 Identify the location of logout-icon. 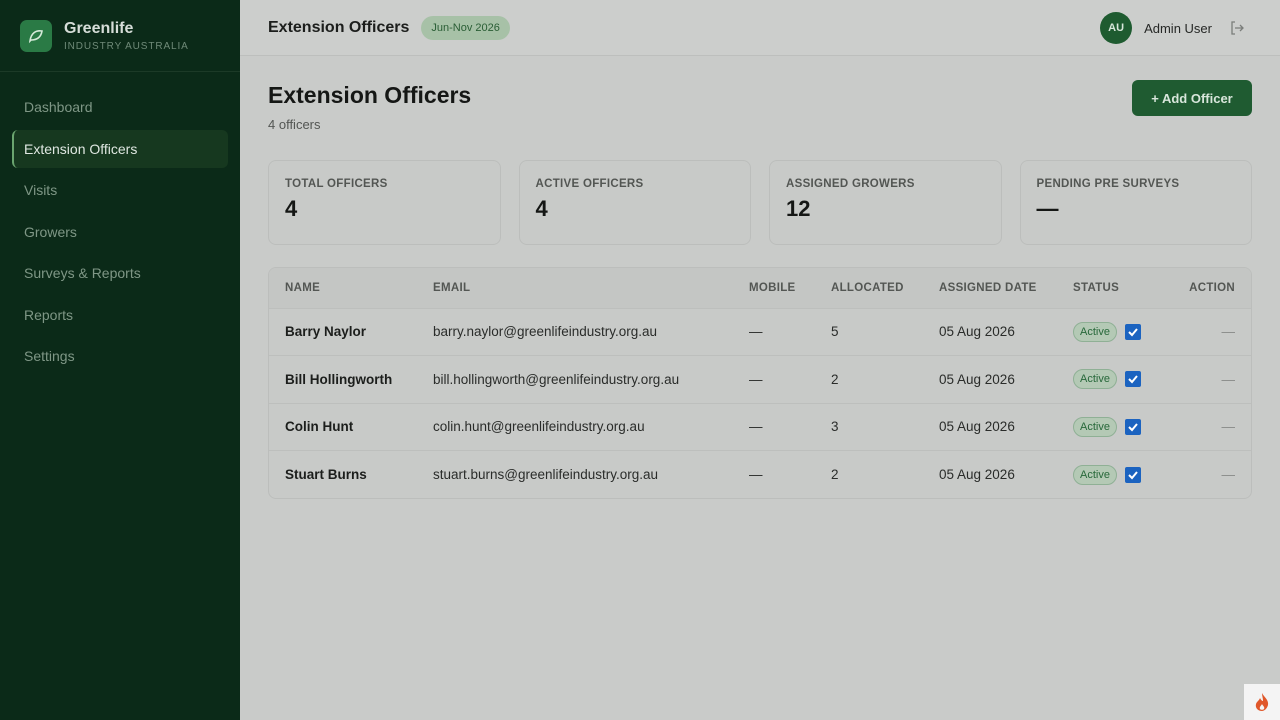
(1237, 28).